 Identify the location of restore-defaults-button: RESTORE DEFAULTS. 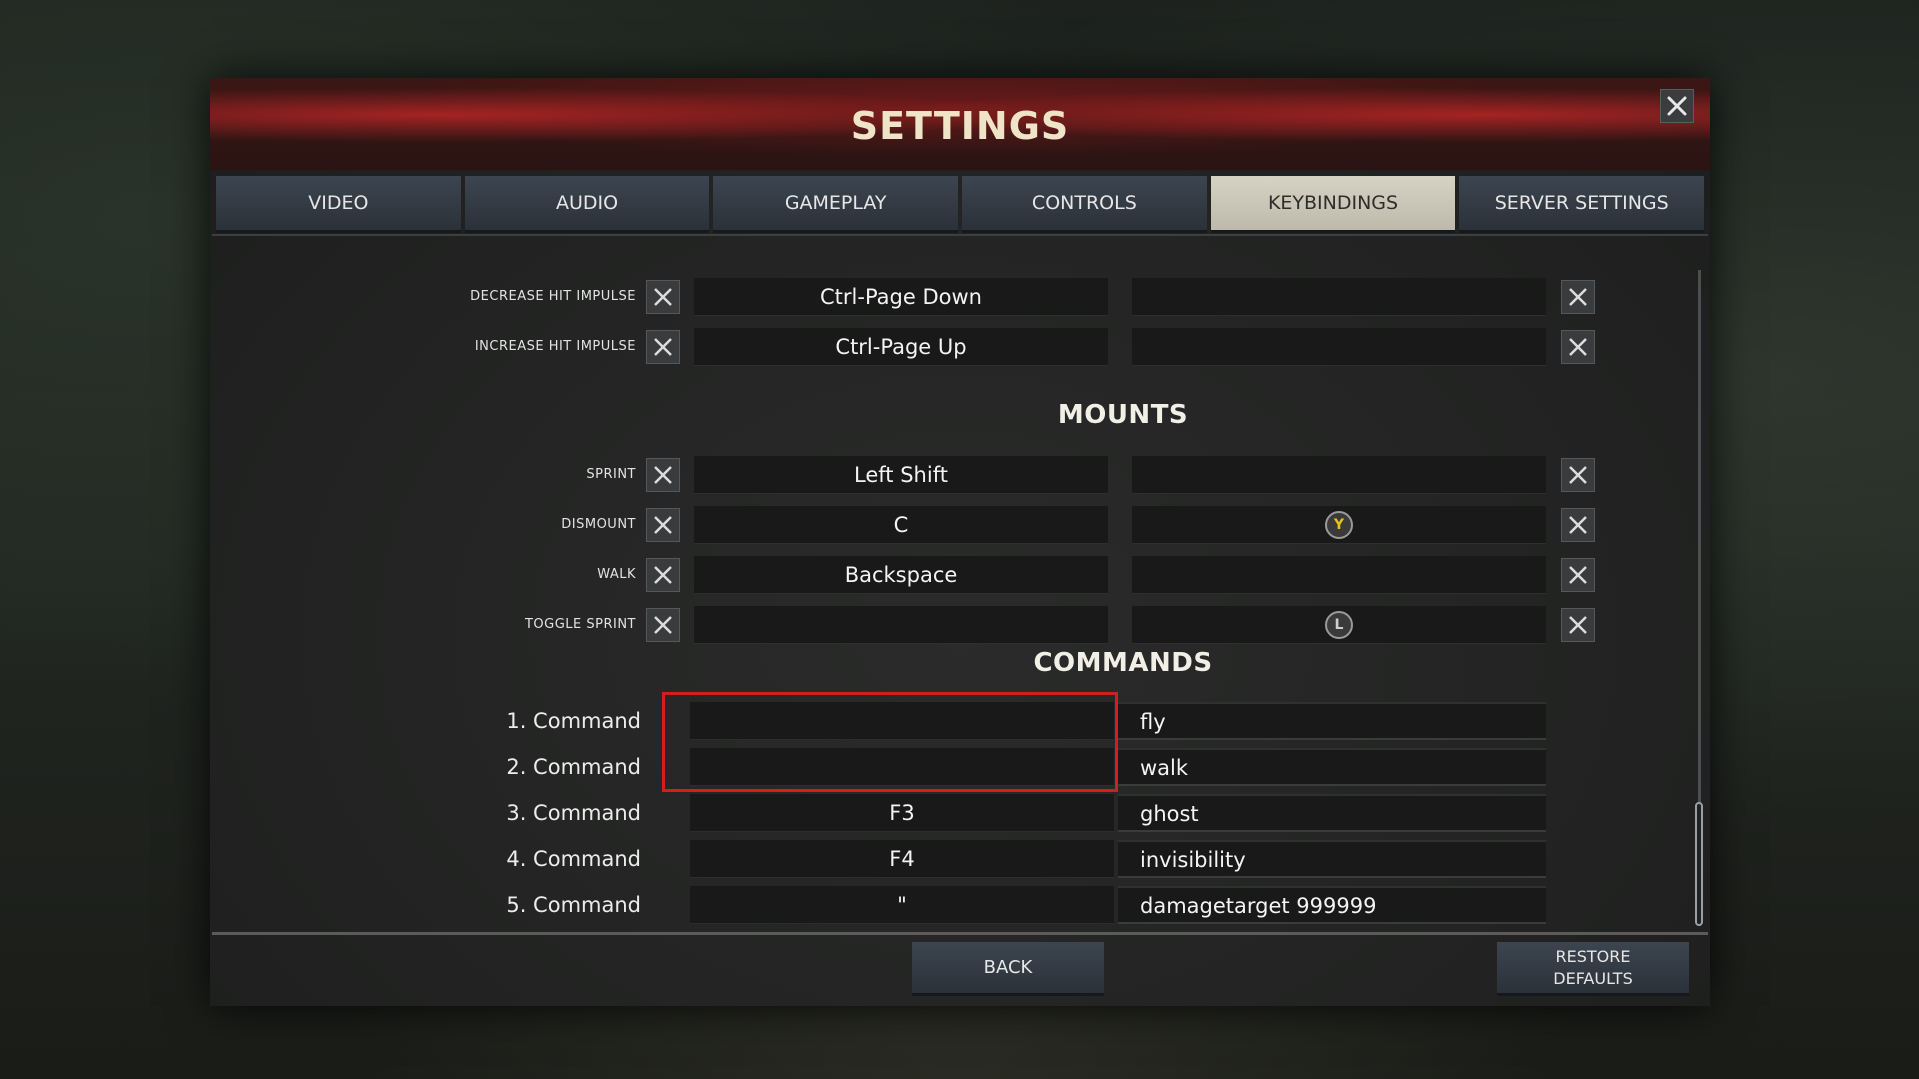
(1593, 969).